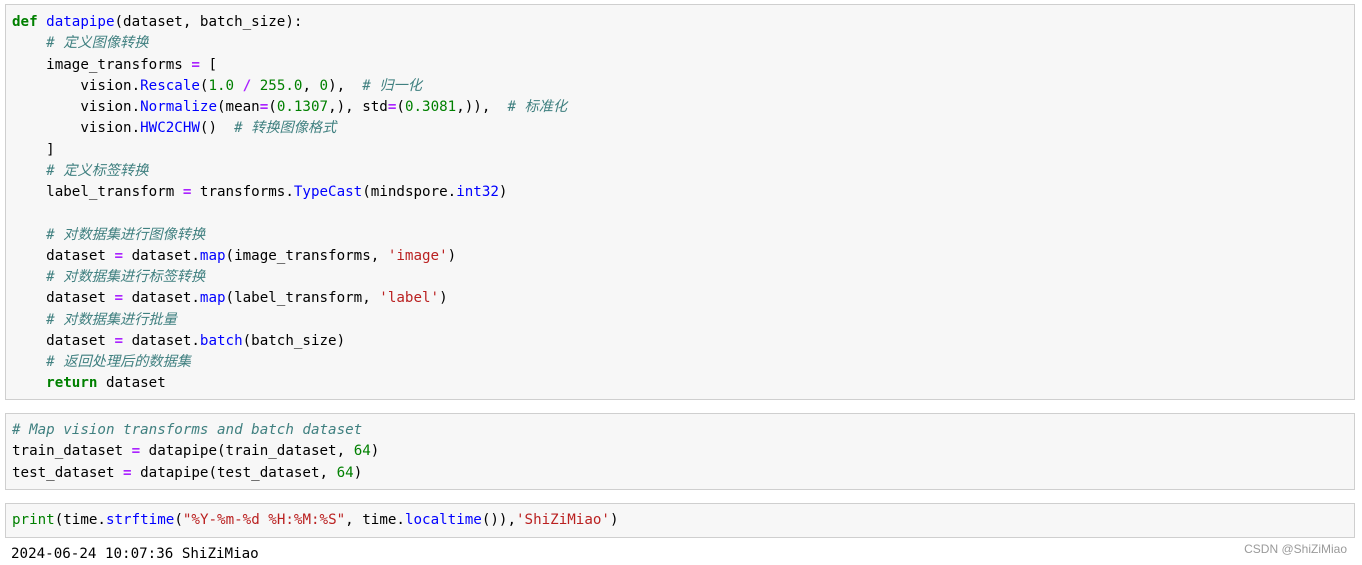 The image size is (1362, 565). What do you see at coordinates (72, 383) in the screenshot?
I see `keyword-token: return` at bounding box center [72, 383].